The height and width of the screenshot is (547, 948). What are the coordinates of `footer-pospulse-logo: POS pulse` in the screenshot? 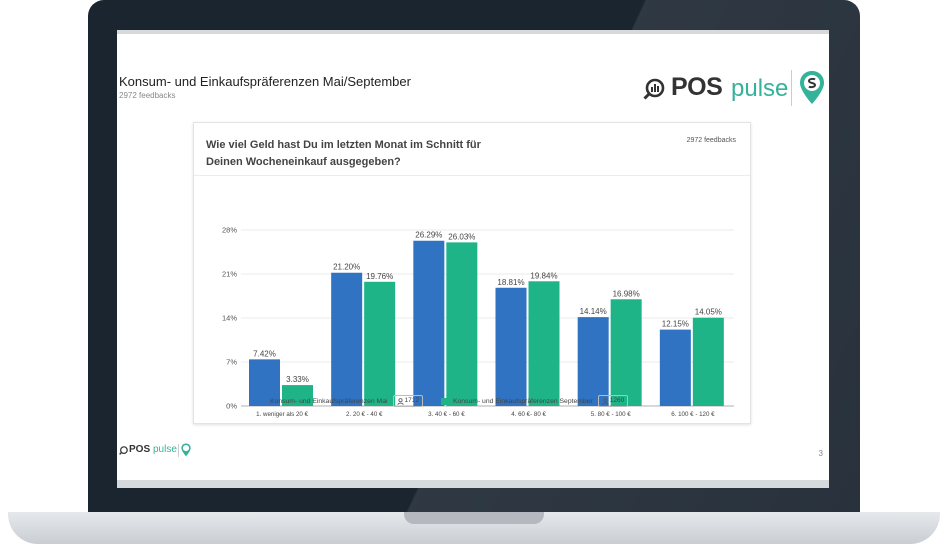 It's located at (159, 451).